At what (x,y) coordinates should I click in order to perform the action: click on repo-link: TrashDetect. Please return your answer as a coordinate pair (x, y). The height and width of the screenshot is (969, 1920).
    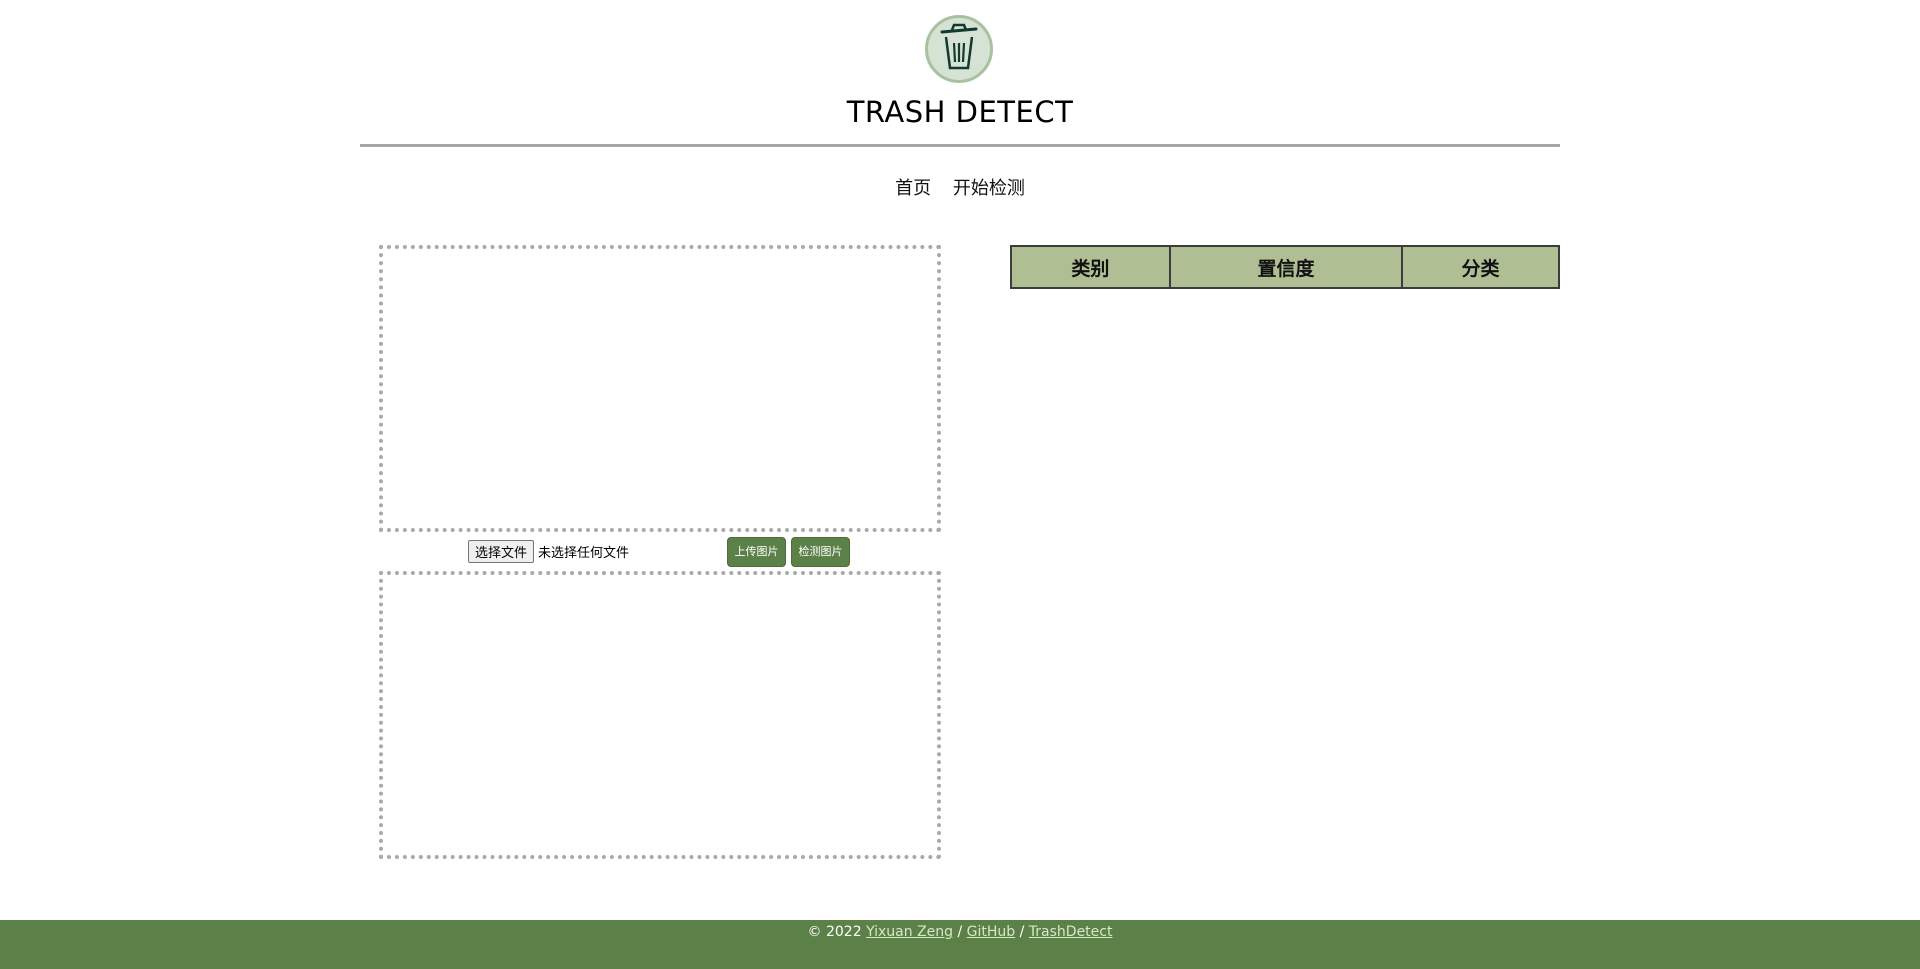
    Looking at the image, I should click on (1071, 932).